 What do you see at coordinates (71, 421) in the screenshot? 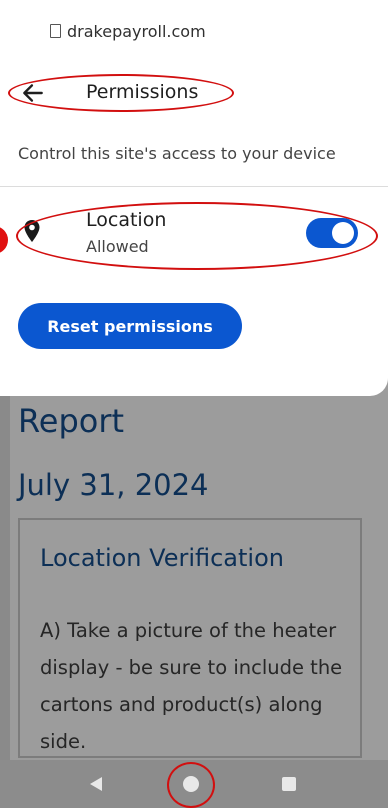
I see `report-title: Report` at bounding box center [71, 421].